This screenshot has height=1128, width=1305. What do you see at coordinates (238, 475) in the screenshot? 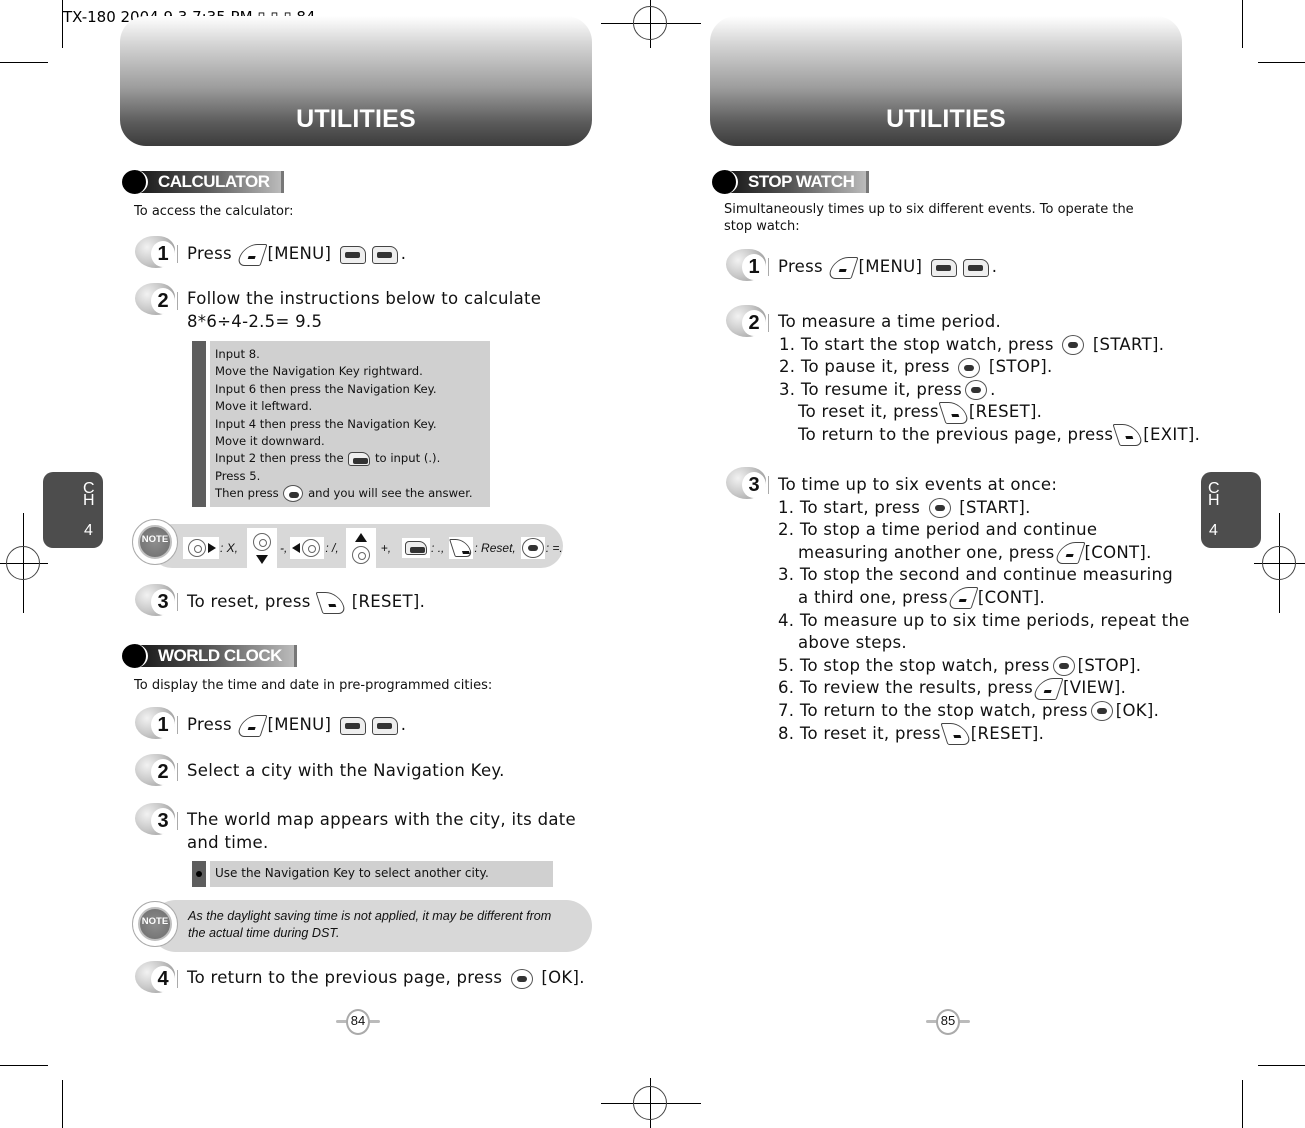
I see `instruction-line: Press 5.` at bounding box center [238, 475].